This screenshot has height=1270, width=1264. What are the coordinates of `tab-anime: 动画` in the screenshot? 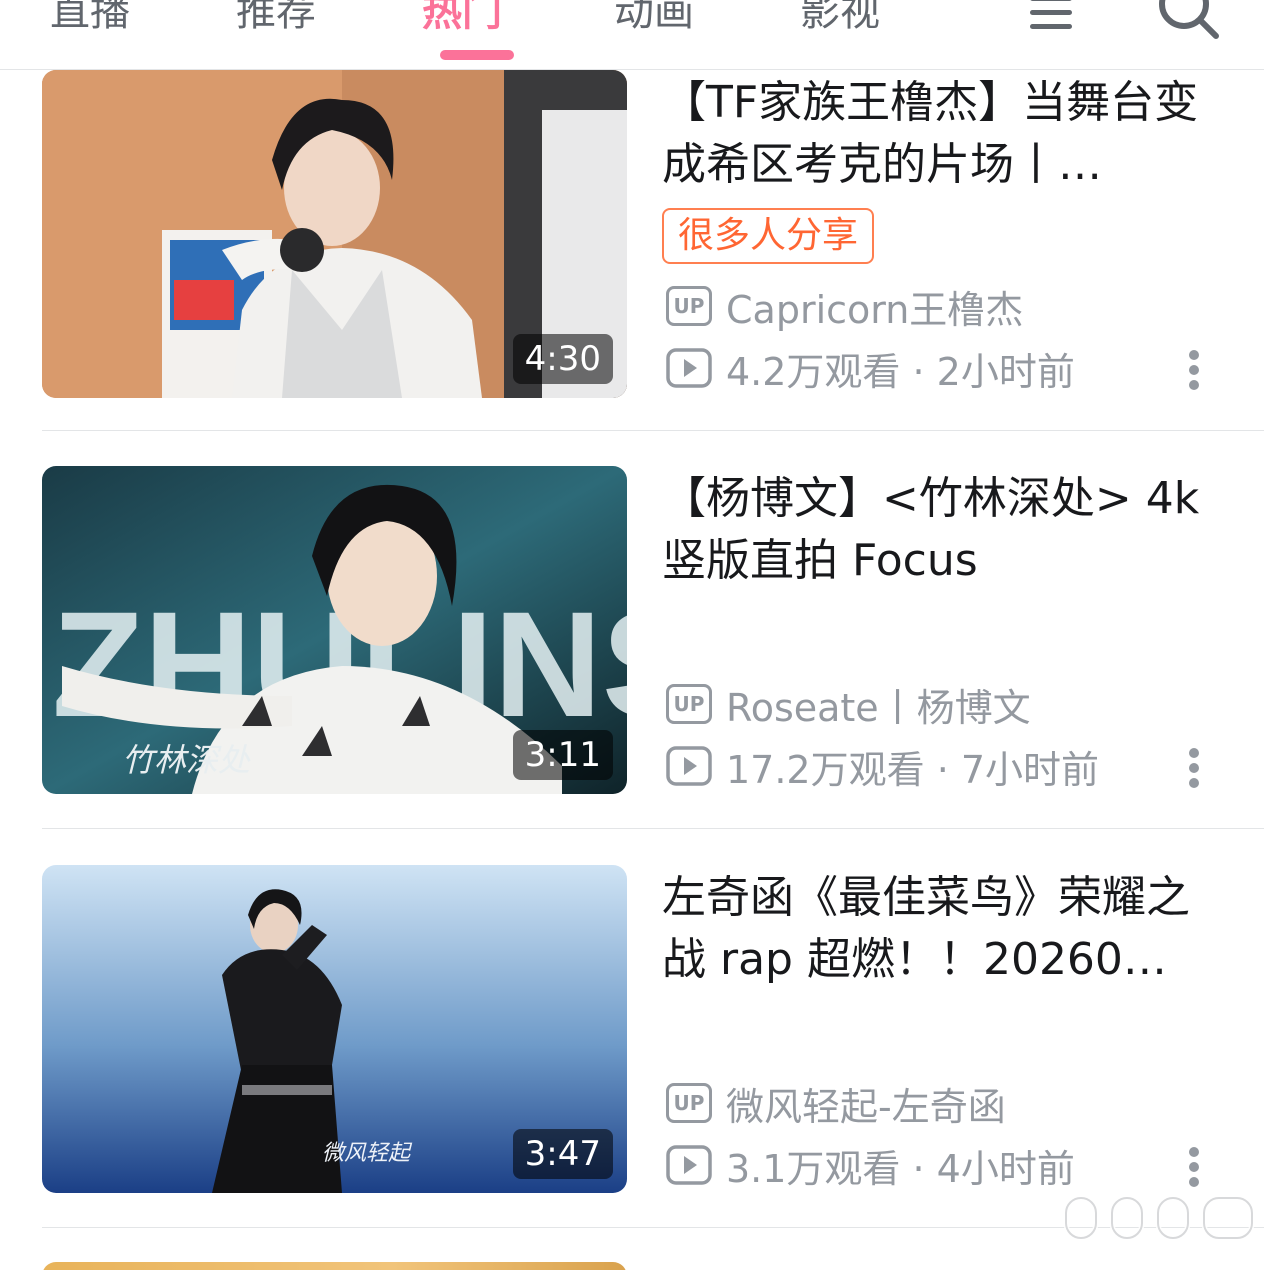 It's located at (654, 20).